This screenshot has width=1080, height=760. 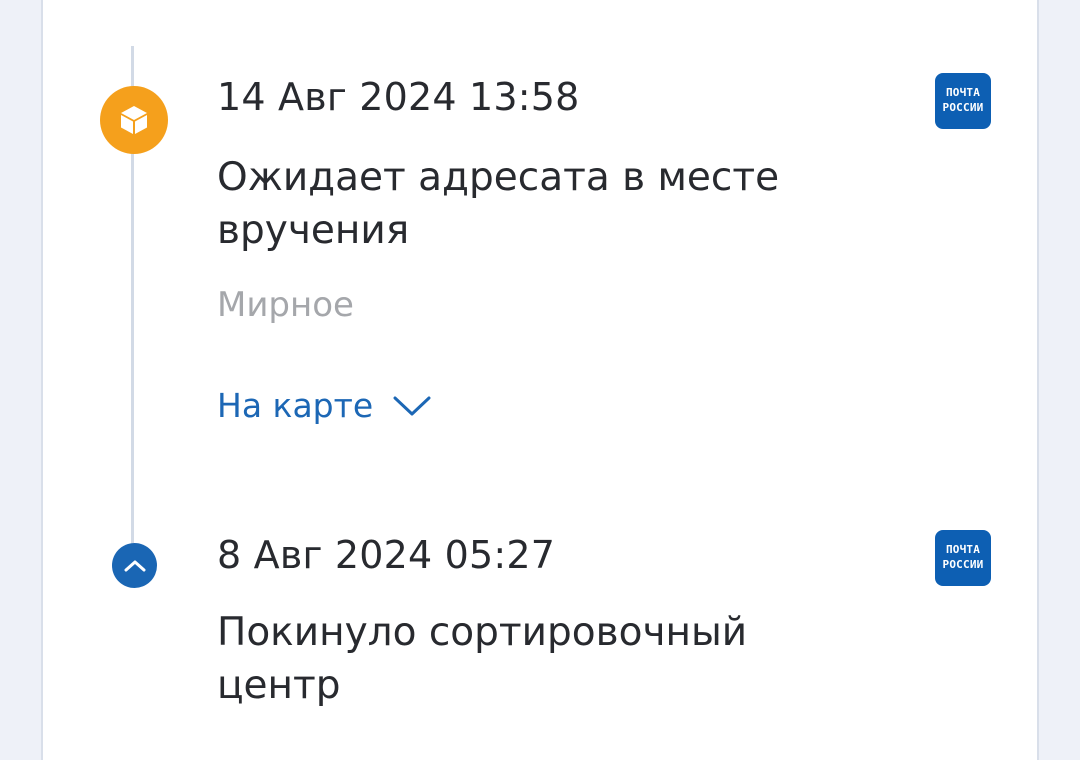 What do you see at coordinates (482, 659) in the screenshot?
I see `event-status: Покинуло сортировочный центр` at bounding box center [482, 659].